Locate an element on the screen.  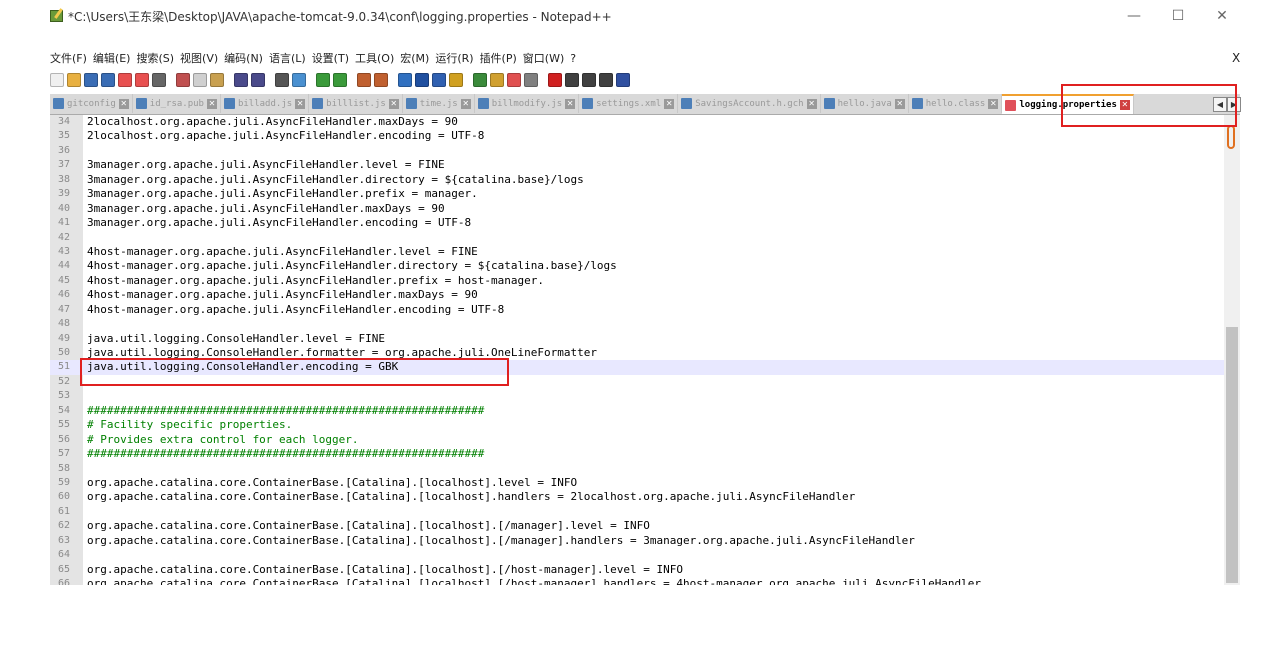
save-macro-icon is located at coordinates (623, 80).